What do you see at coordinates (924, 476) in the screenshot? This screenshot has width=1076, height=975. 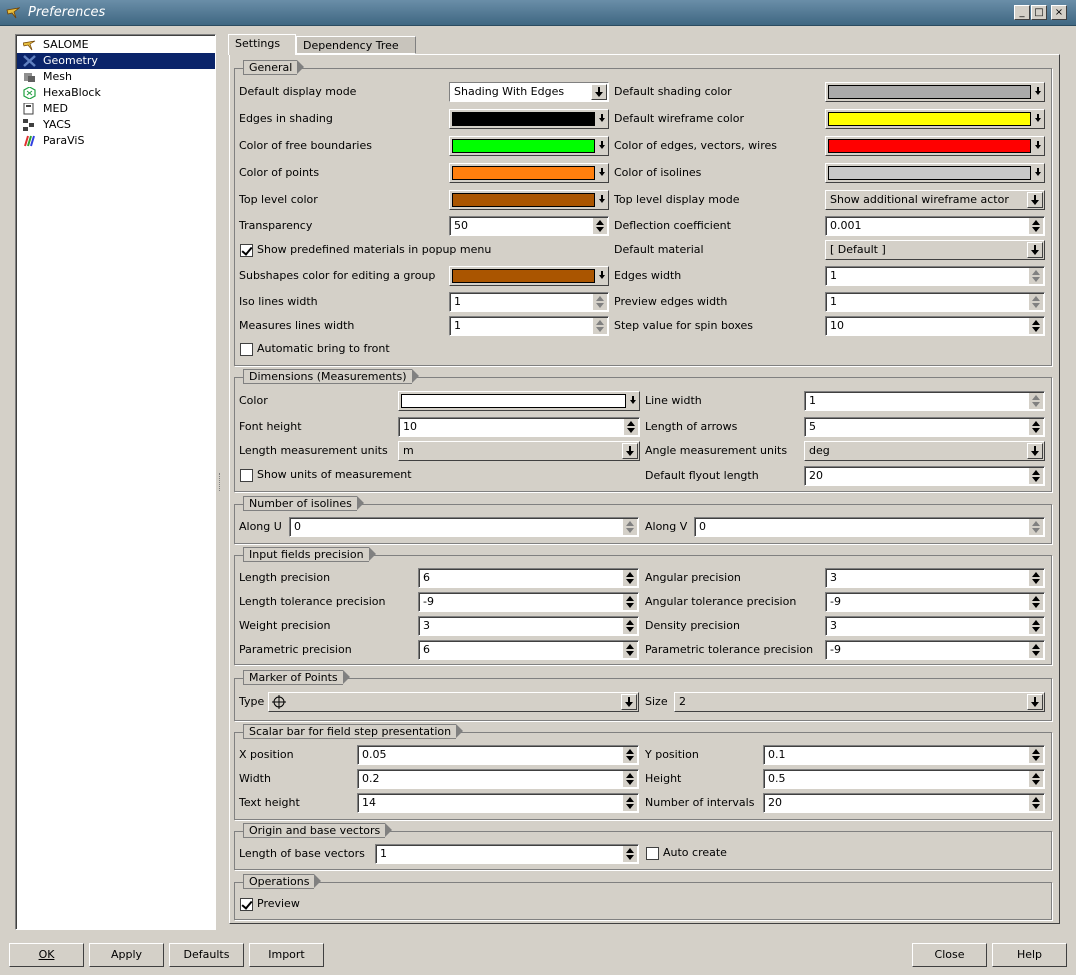 I see `flyout-length-spinbox: 20` at bounding box center [924, 476].